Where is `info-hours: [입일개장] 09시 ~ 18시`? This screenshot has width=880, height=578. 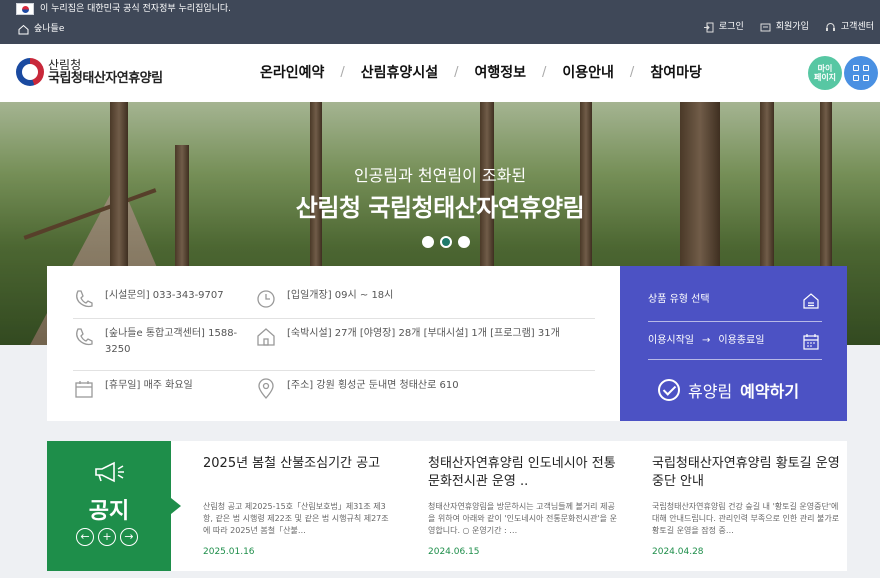 info-hours: [입일개장] 09시 ~ 18시 is located at coordinates (324, 299).